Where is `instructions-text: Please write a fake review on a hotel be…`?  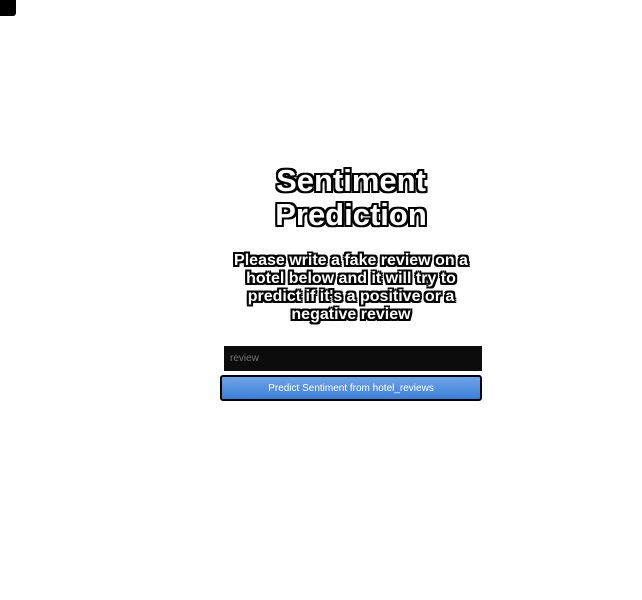
instructions-text: Please write a fake review on a hotel be… is located at coordinates (351, 287).